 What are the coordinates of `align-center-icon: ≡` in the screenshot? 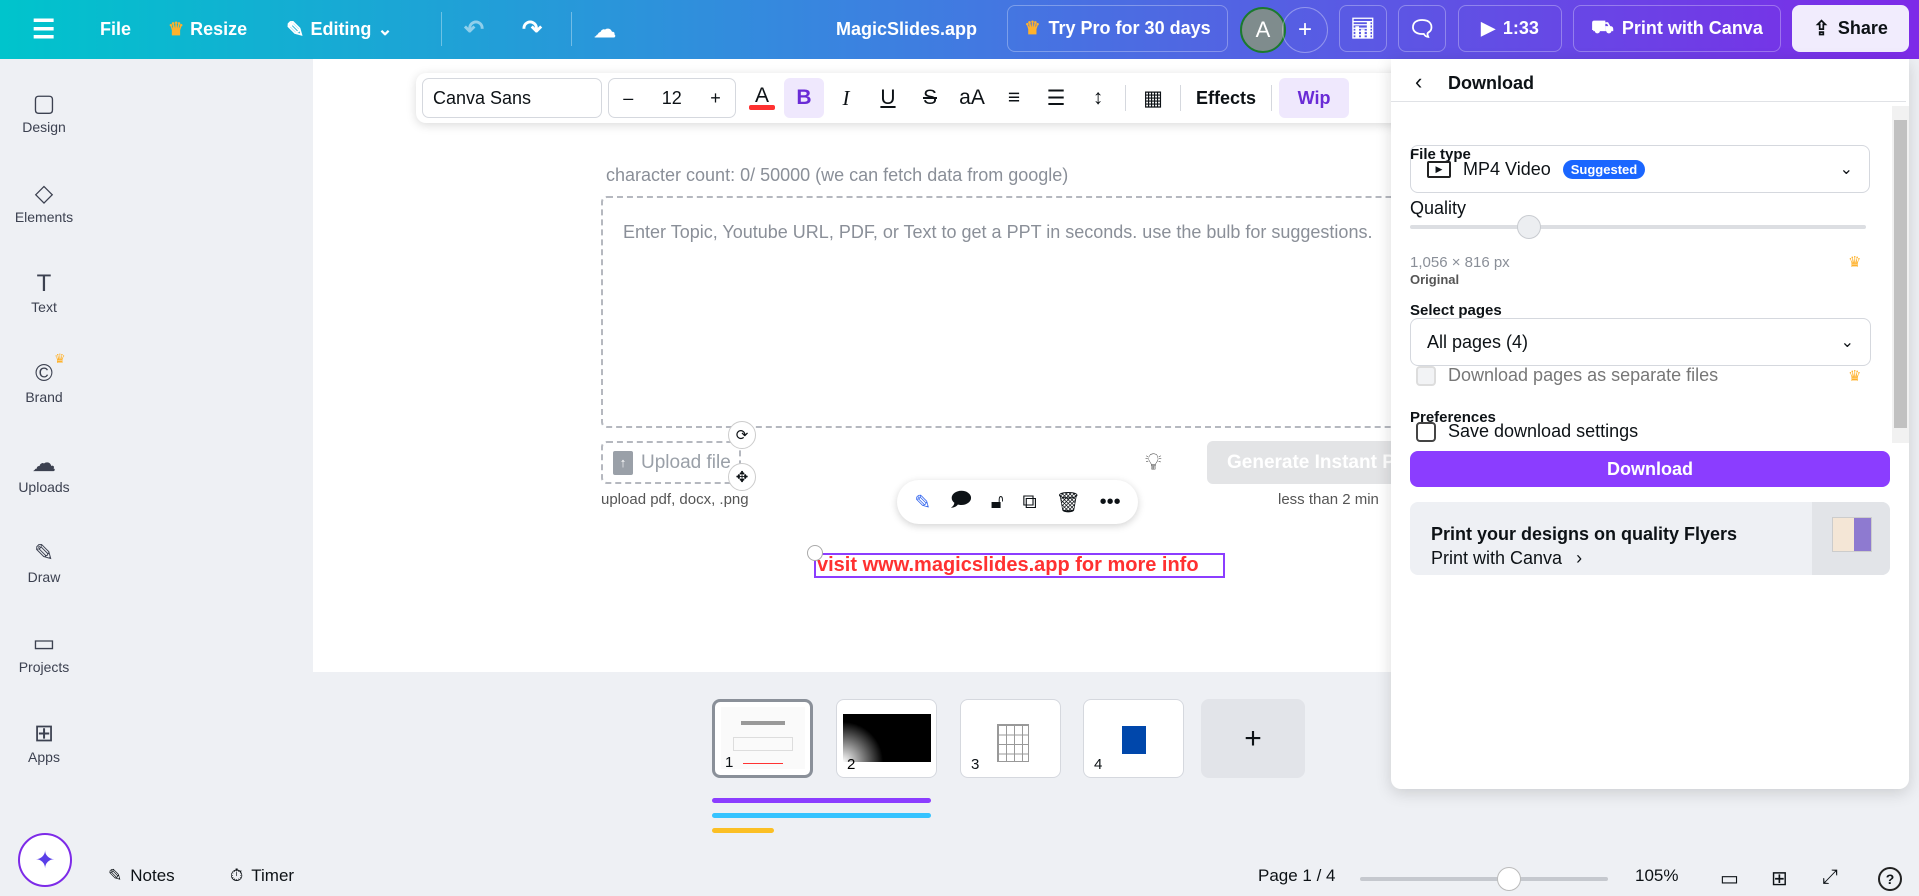 It's located at (1014, 98).